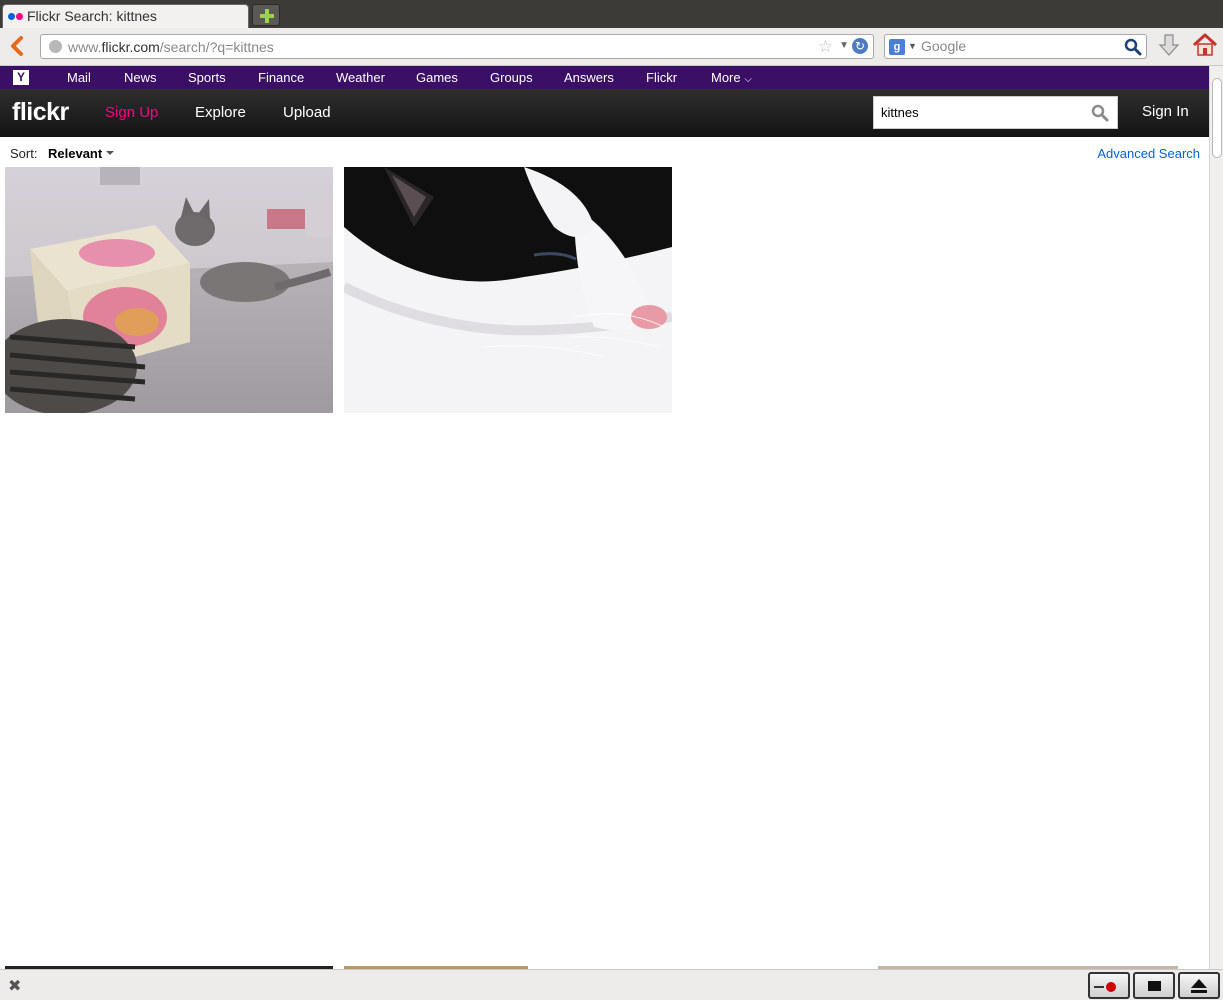 The width and height of the screenshot is (1223, 1002). I want to click on kittens-box-photo, so click(169, 290).